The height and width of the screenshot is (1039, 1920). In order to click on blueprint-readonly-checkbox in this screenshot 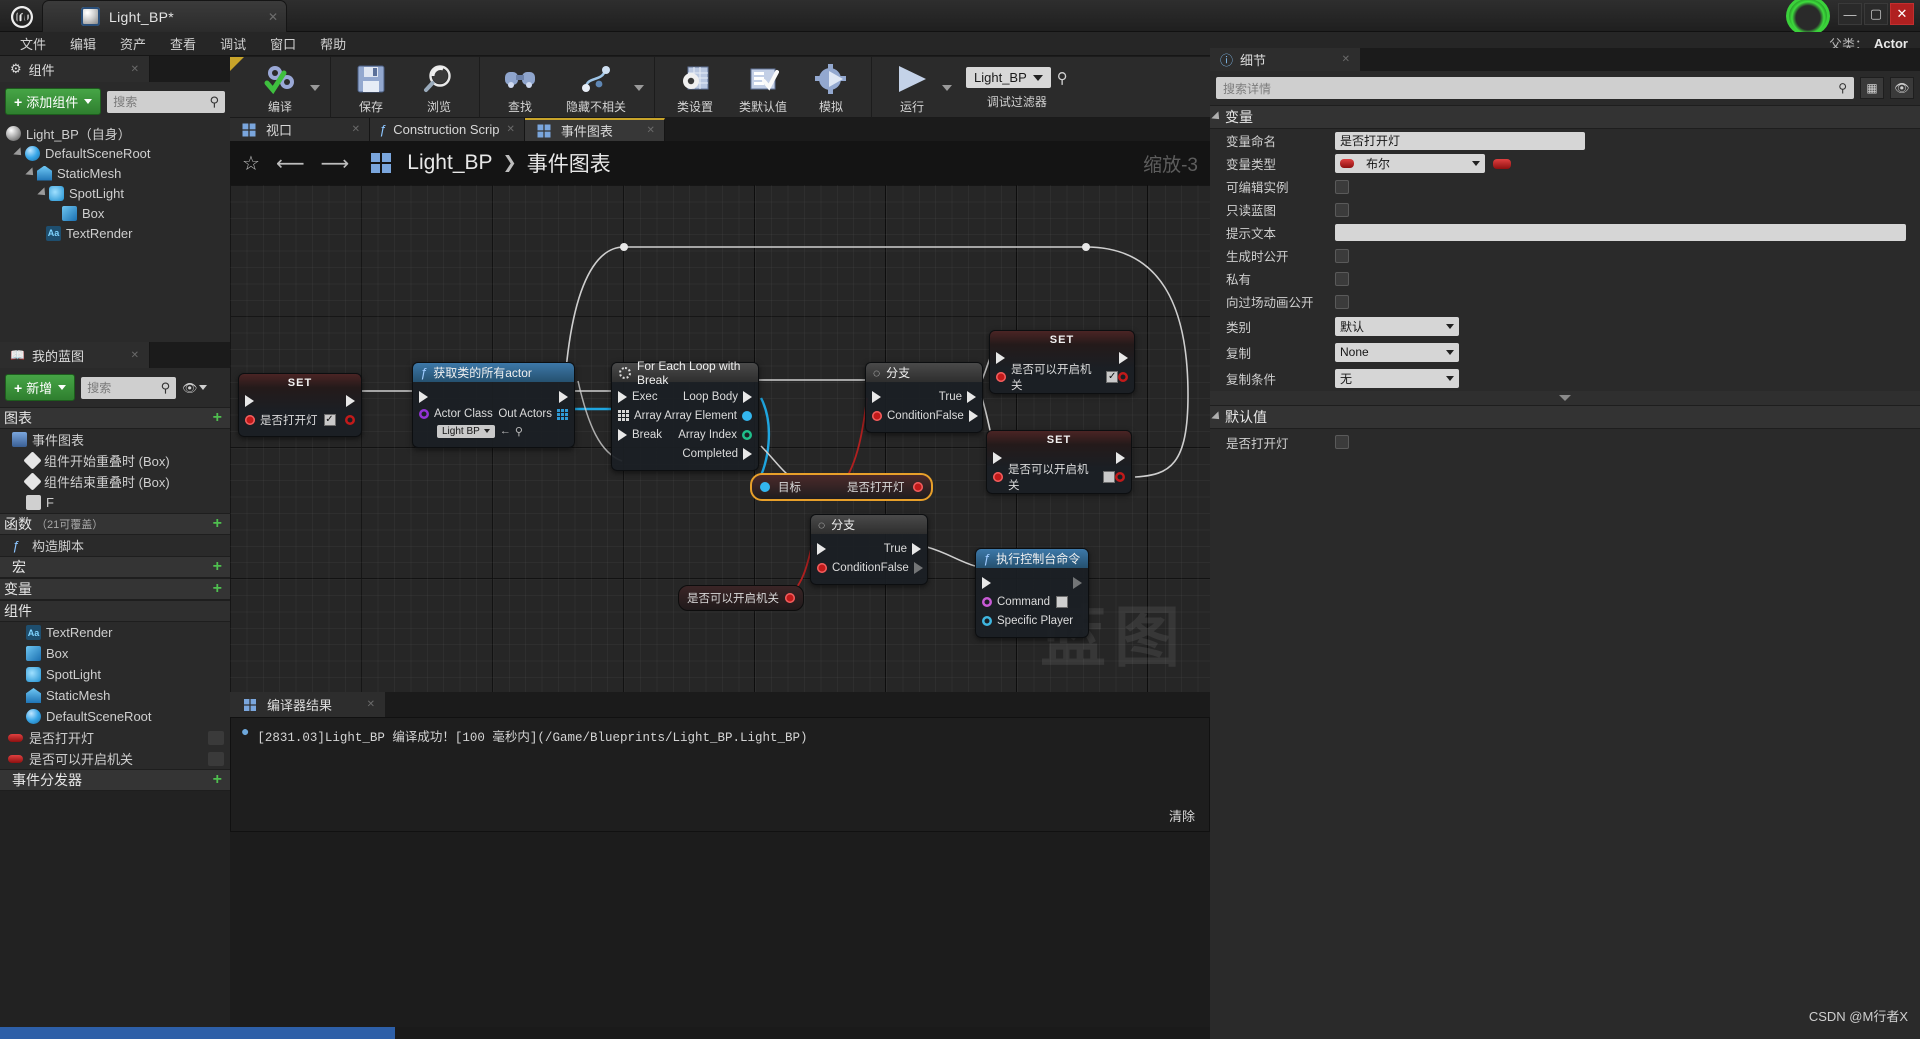, I will do `click(1342, 209)`.